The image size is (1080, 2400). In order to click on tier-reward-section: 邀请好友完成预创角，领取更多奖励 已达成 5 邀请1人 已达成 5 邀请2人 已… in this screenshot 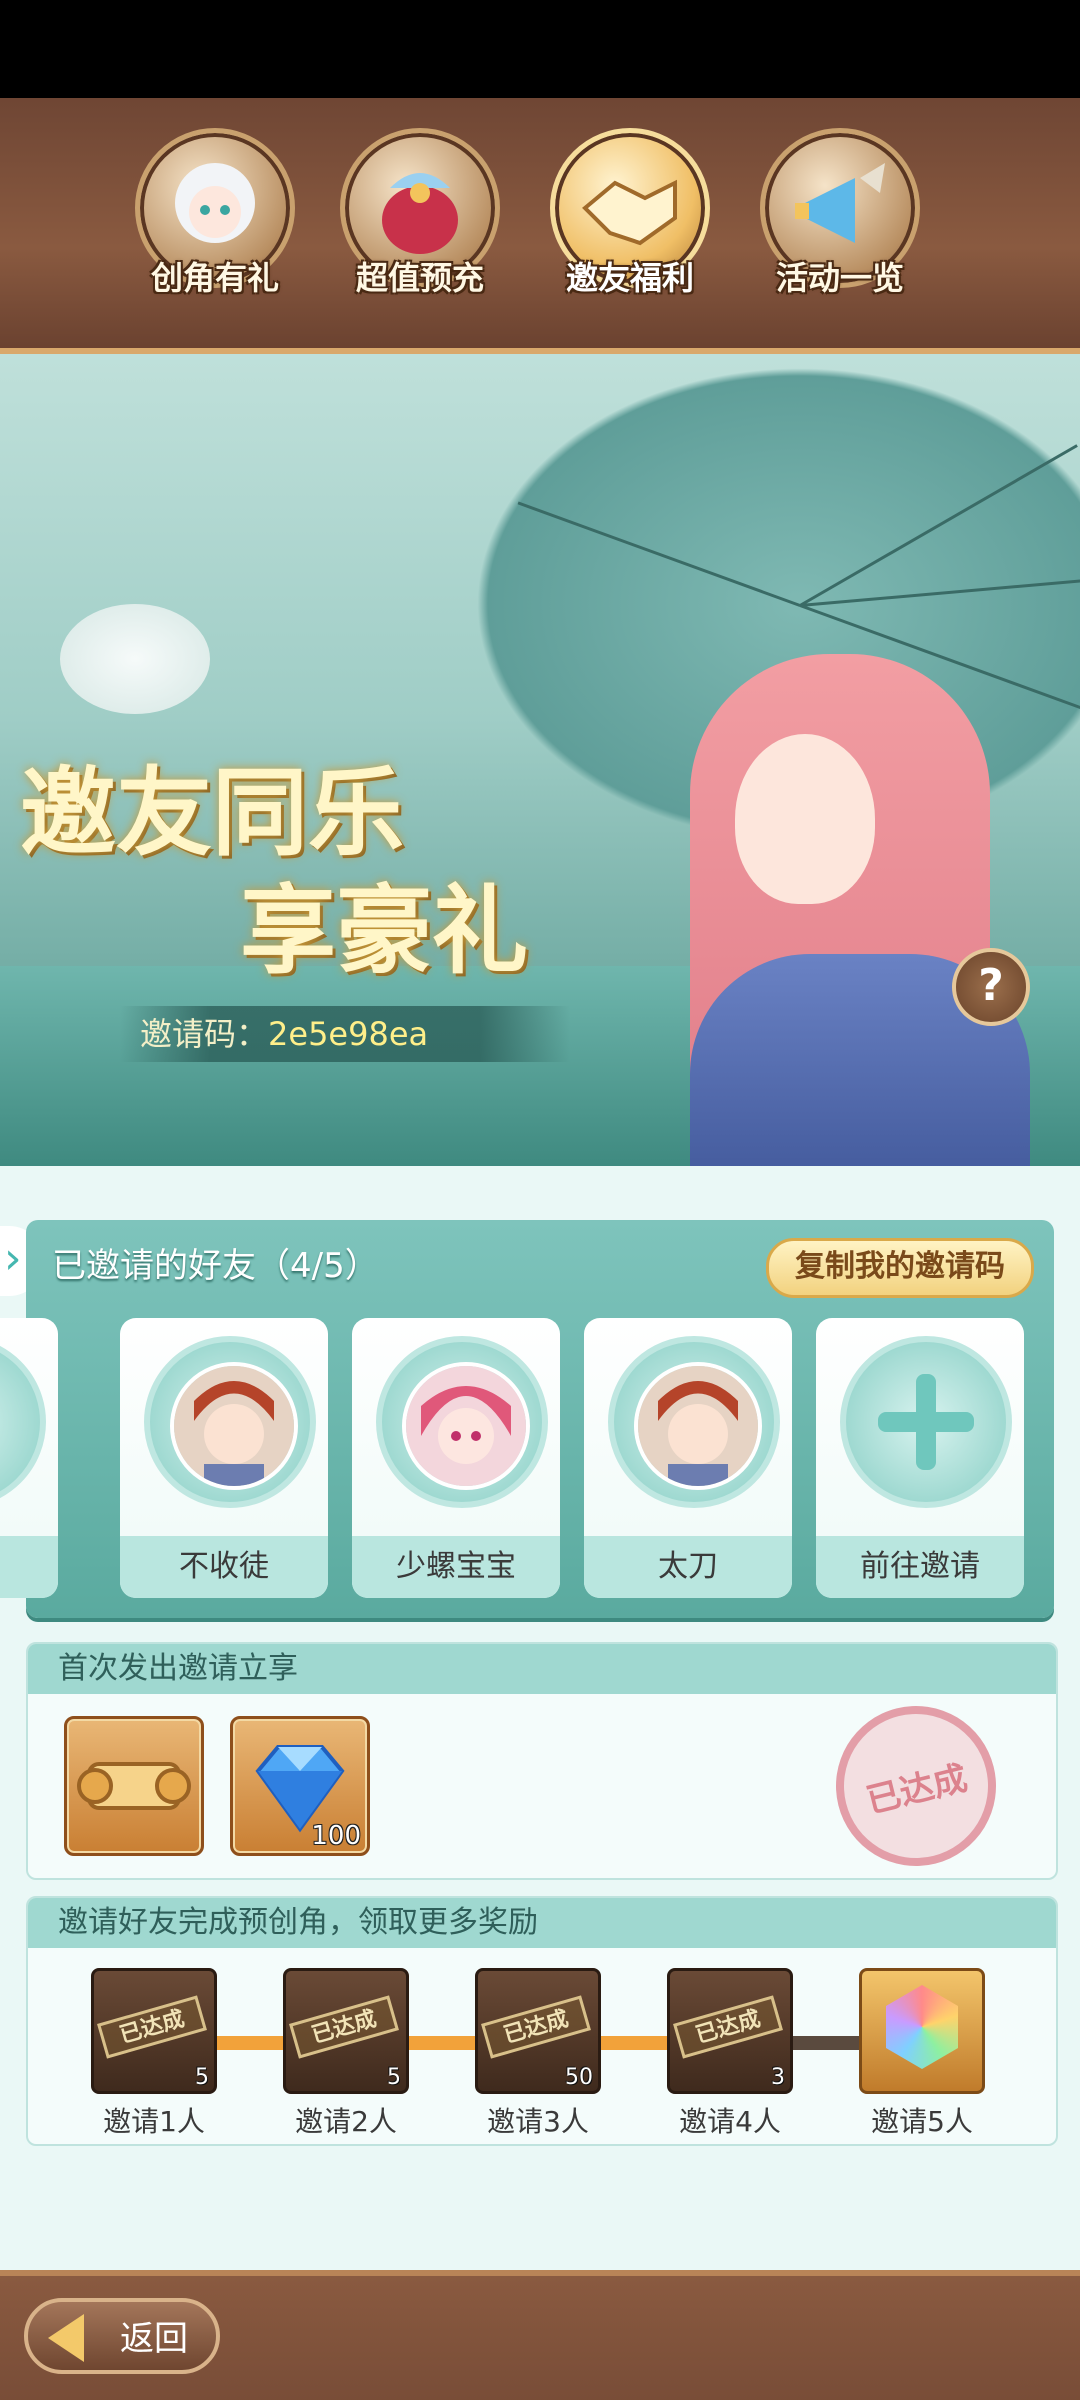, I will do `click(542, 2021)`.